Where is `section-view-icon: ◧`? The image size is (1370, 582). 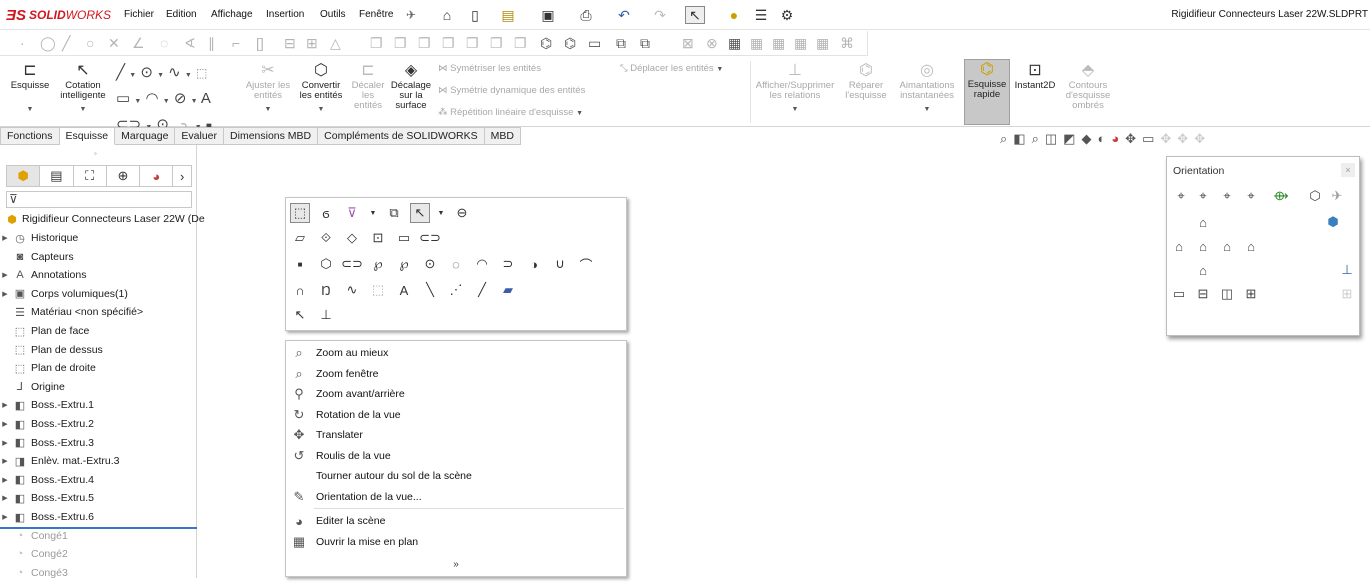
section-view-icon: ◧ is located at coordinates (1019, 140).